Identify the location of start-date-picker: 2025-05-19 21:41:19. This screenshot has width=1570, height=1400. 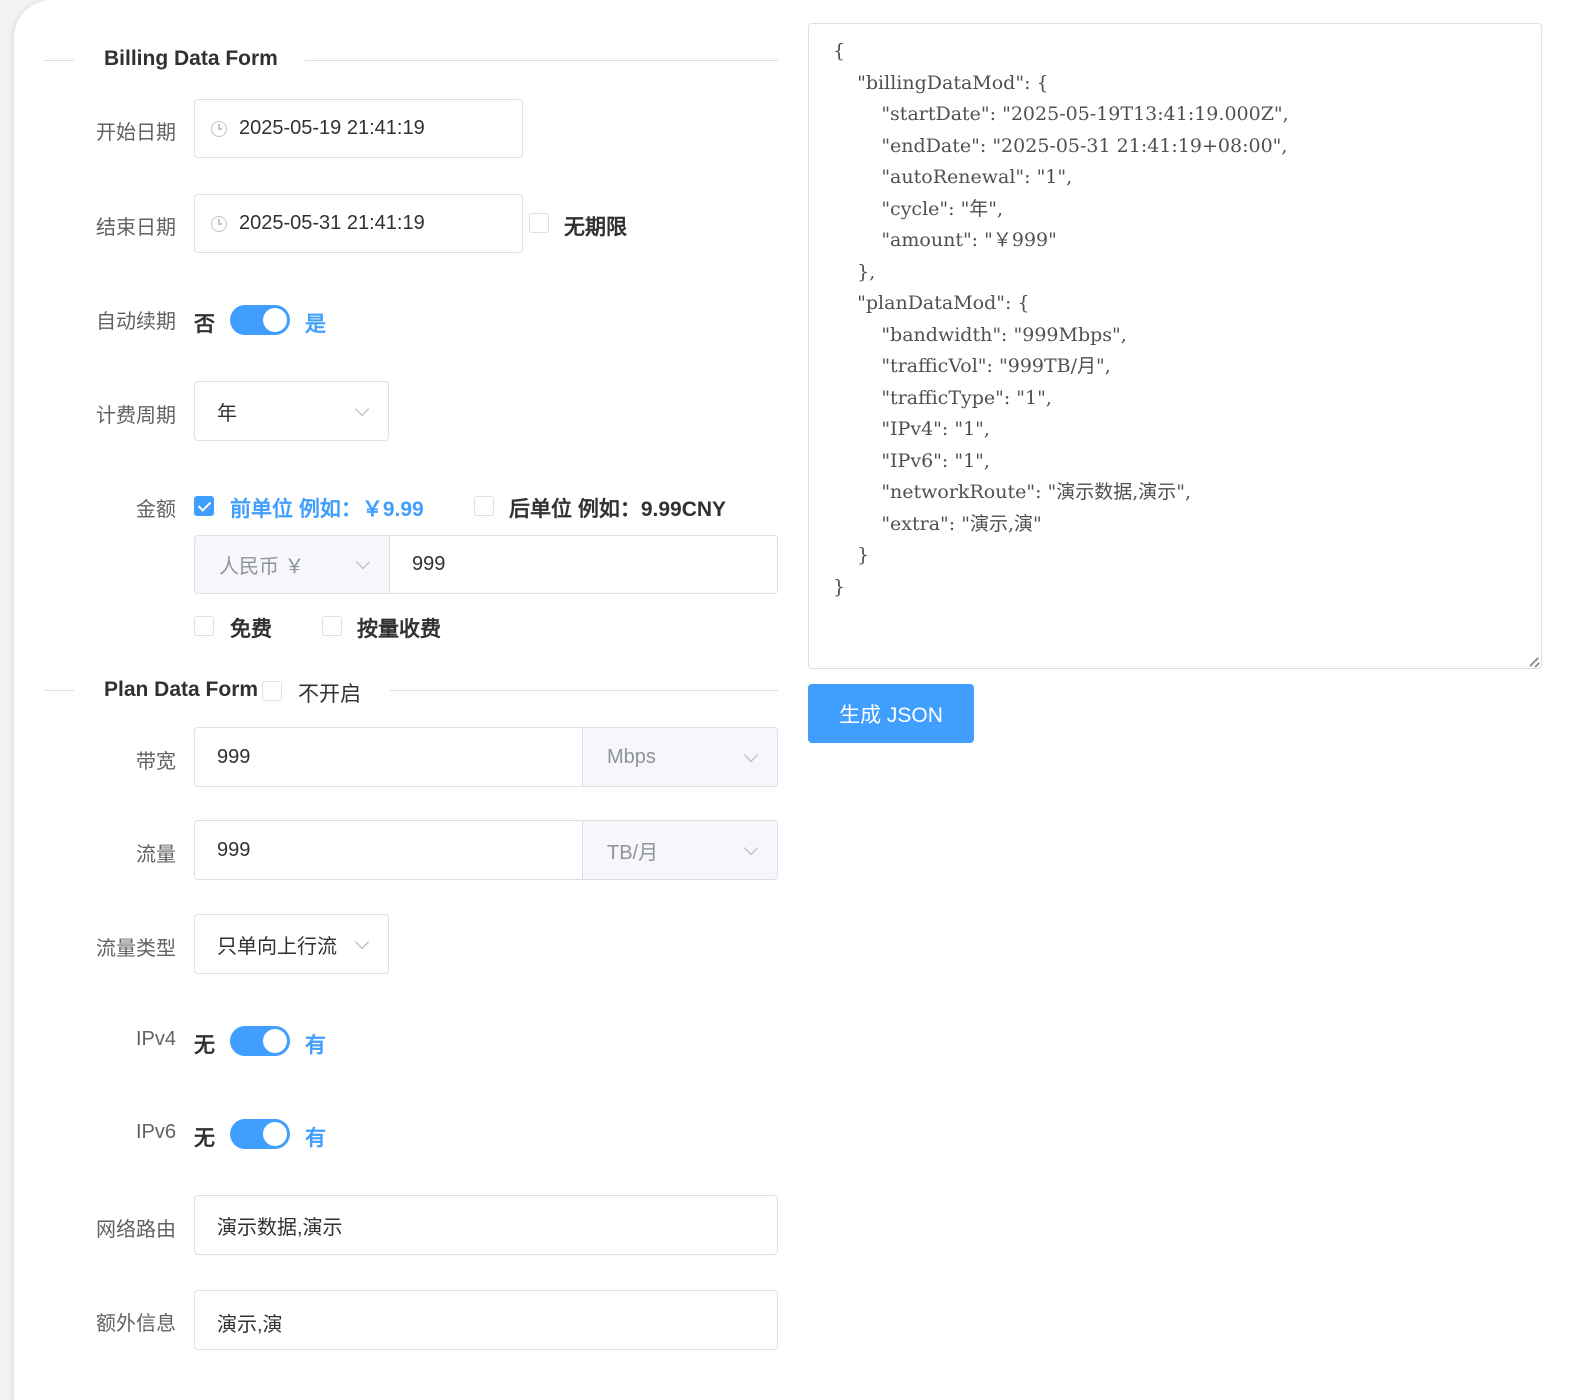
(358, 128).